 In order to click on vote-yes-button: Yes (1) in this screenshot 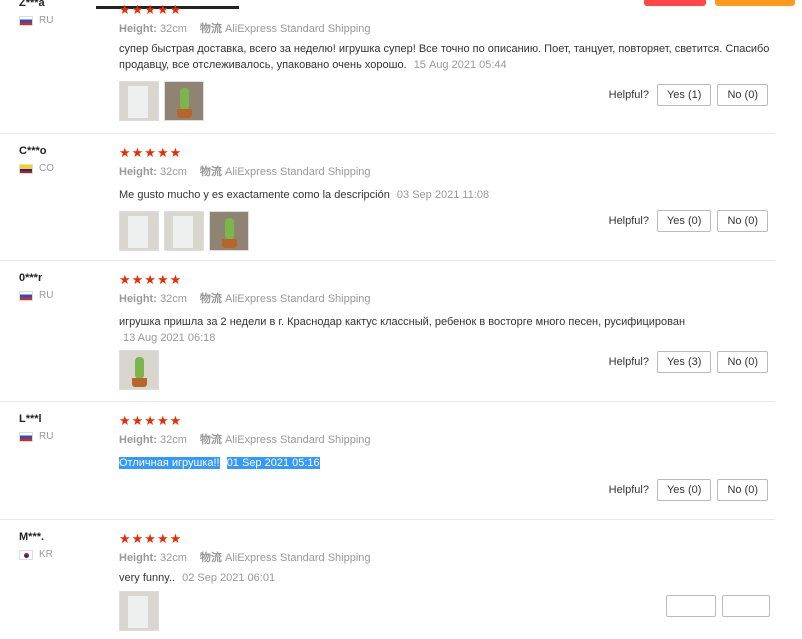, I will do `click(684, 95)`.